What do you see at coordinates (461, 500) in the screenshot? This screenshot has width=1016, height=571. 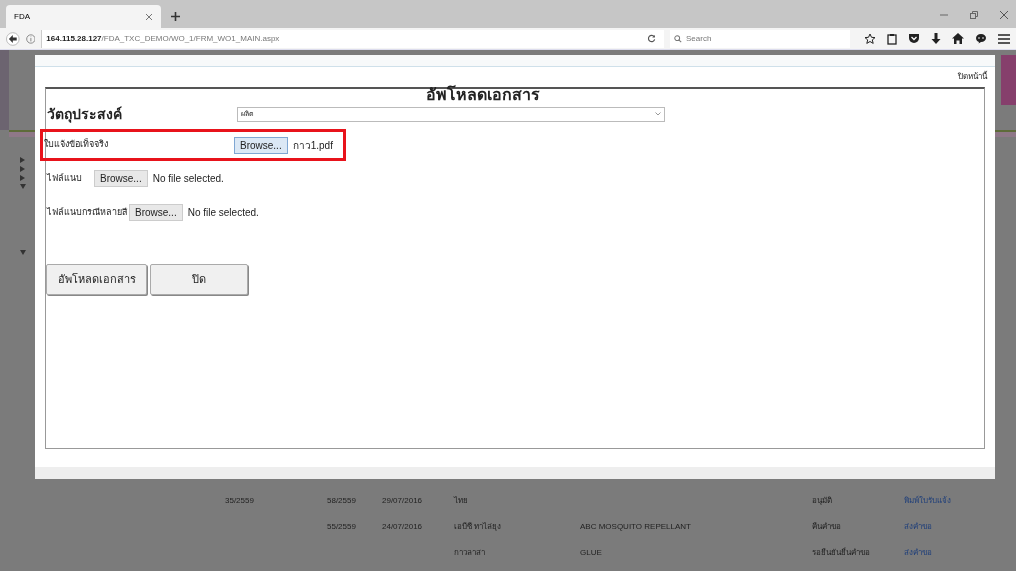 I see `table-cell: ไทย` at bounding box center [461, 500].